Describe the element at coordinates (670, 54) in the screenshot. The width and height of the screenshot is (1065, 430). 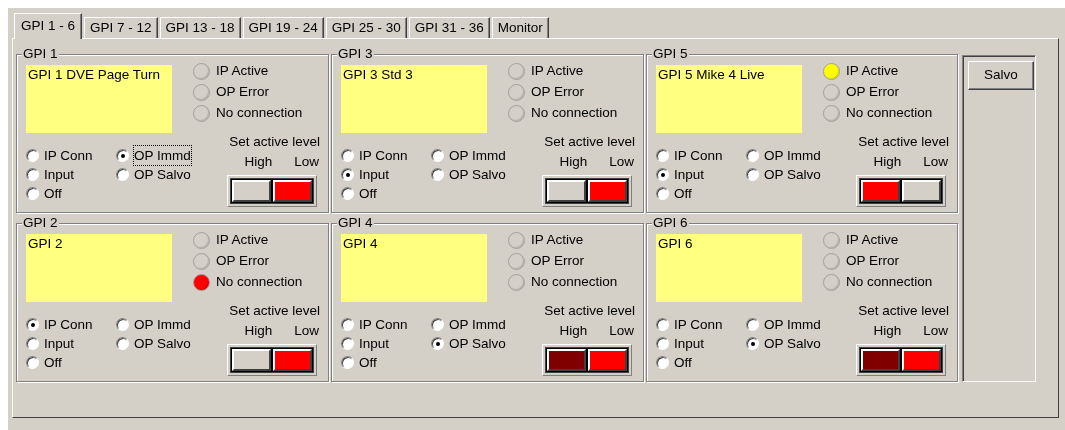
I see `group-title: GPI 5` at that location.